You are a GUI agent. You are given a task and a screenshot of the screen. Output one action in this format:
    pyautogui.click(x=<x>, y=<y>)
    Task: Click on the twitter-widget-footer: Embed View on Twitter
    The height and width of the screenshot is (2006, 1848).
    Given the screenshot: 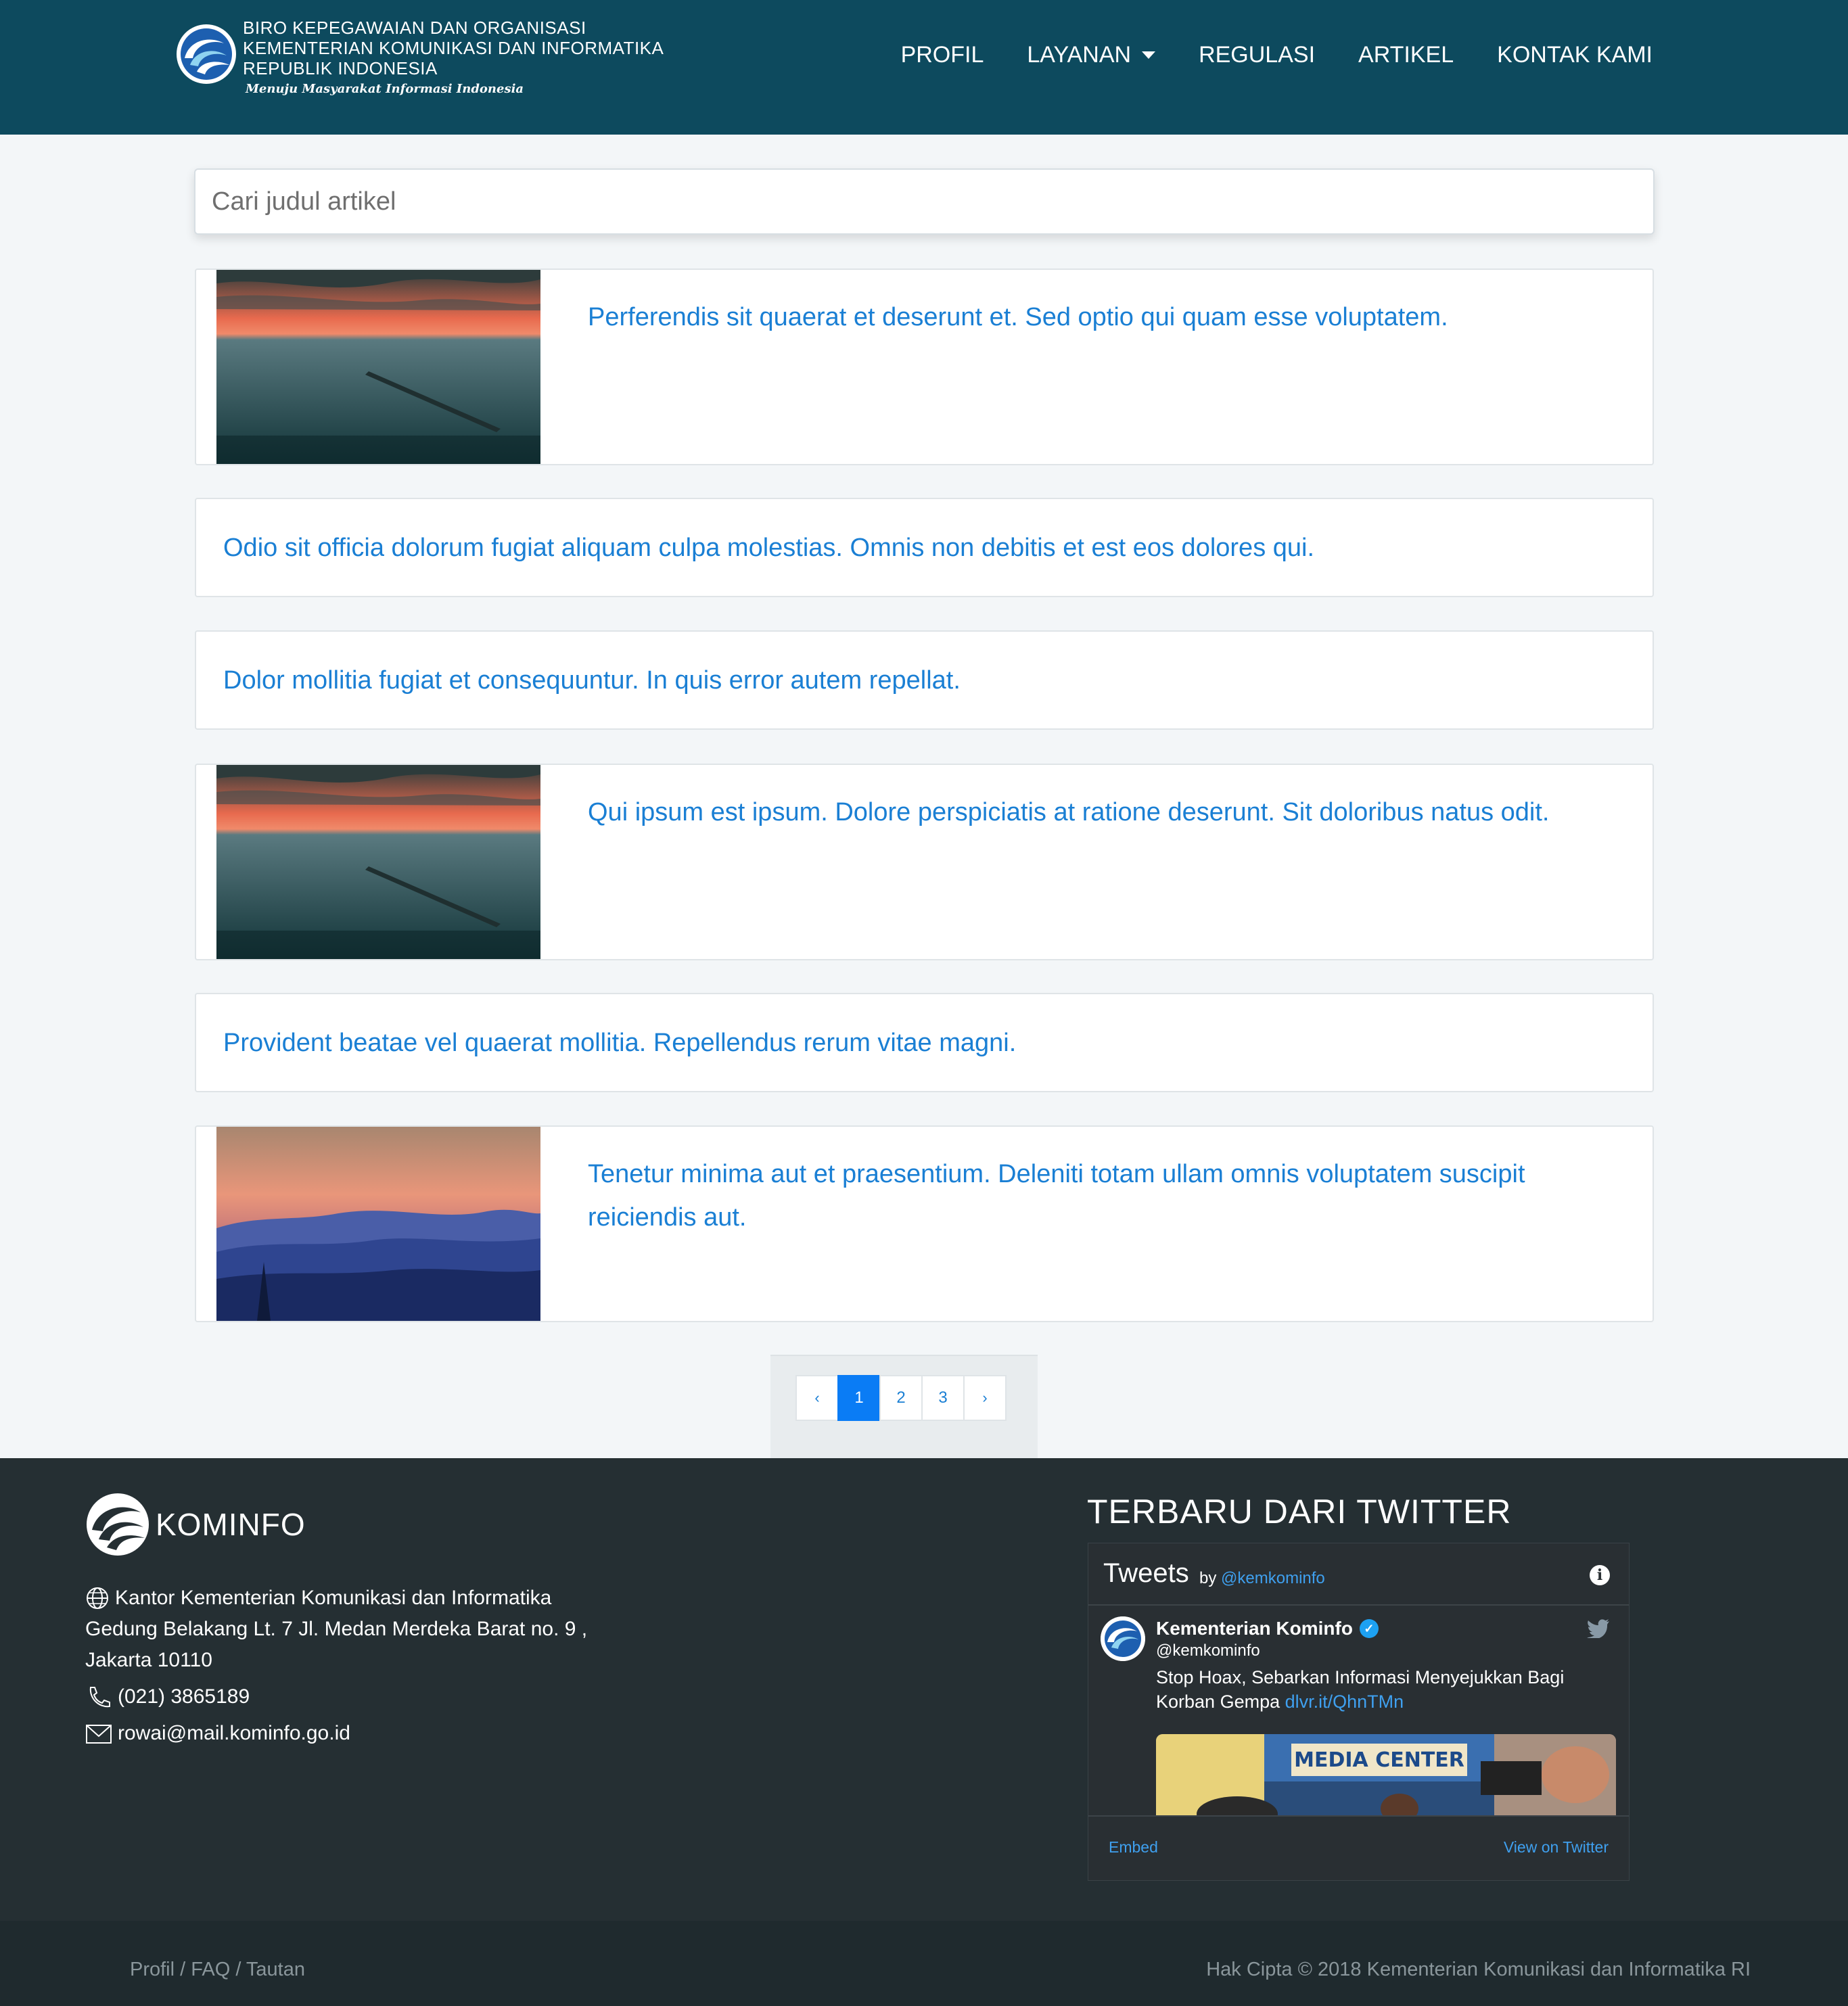 What is the action you would take?
    pyautogui.click(x=1358, y=1847)
    